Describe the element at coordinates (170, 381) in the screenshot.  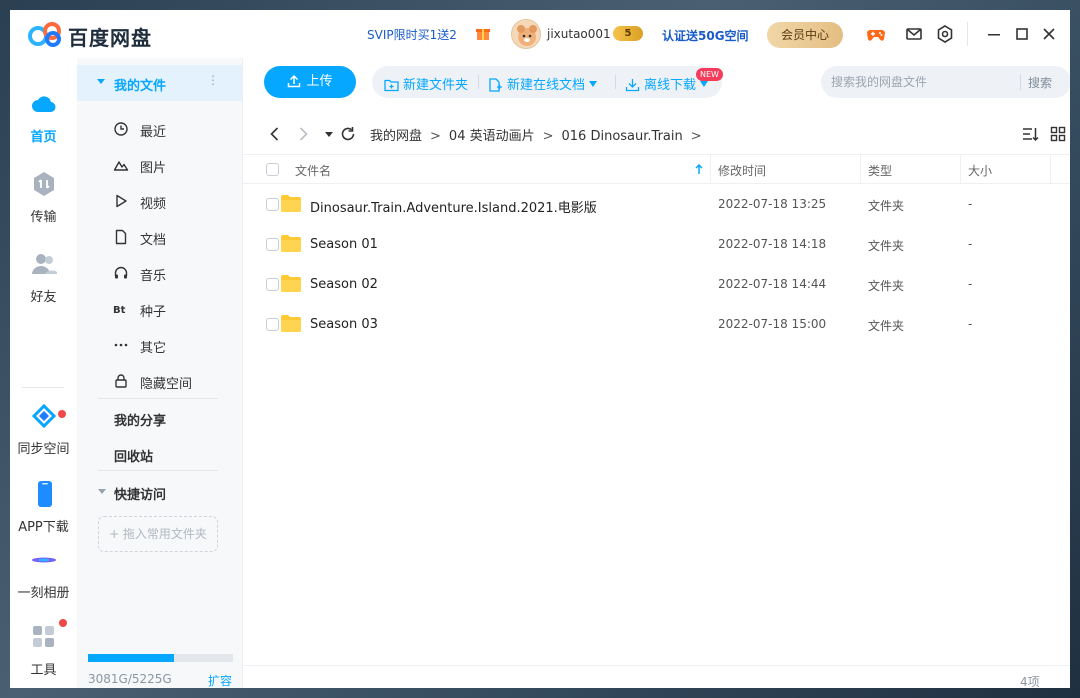
I see `sidebar-item-hidden-space: 隐藏空间` at that location.